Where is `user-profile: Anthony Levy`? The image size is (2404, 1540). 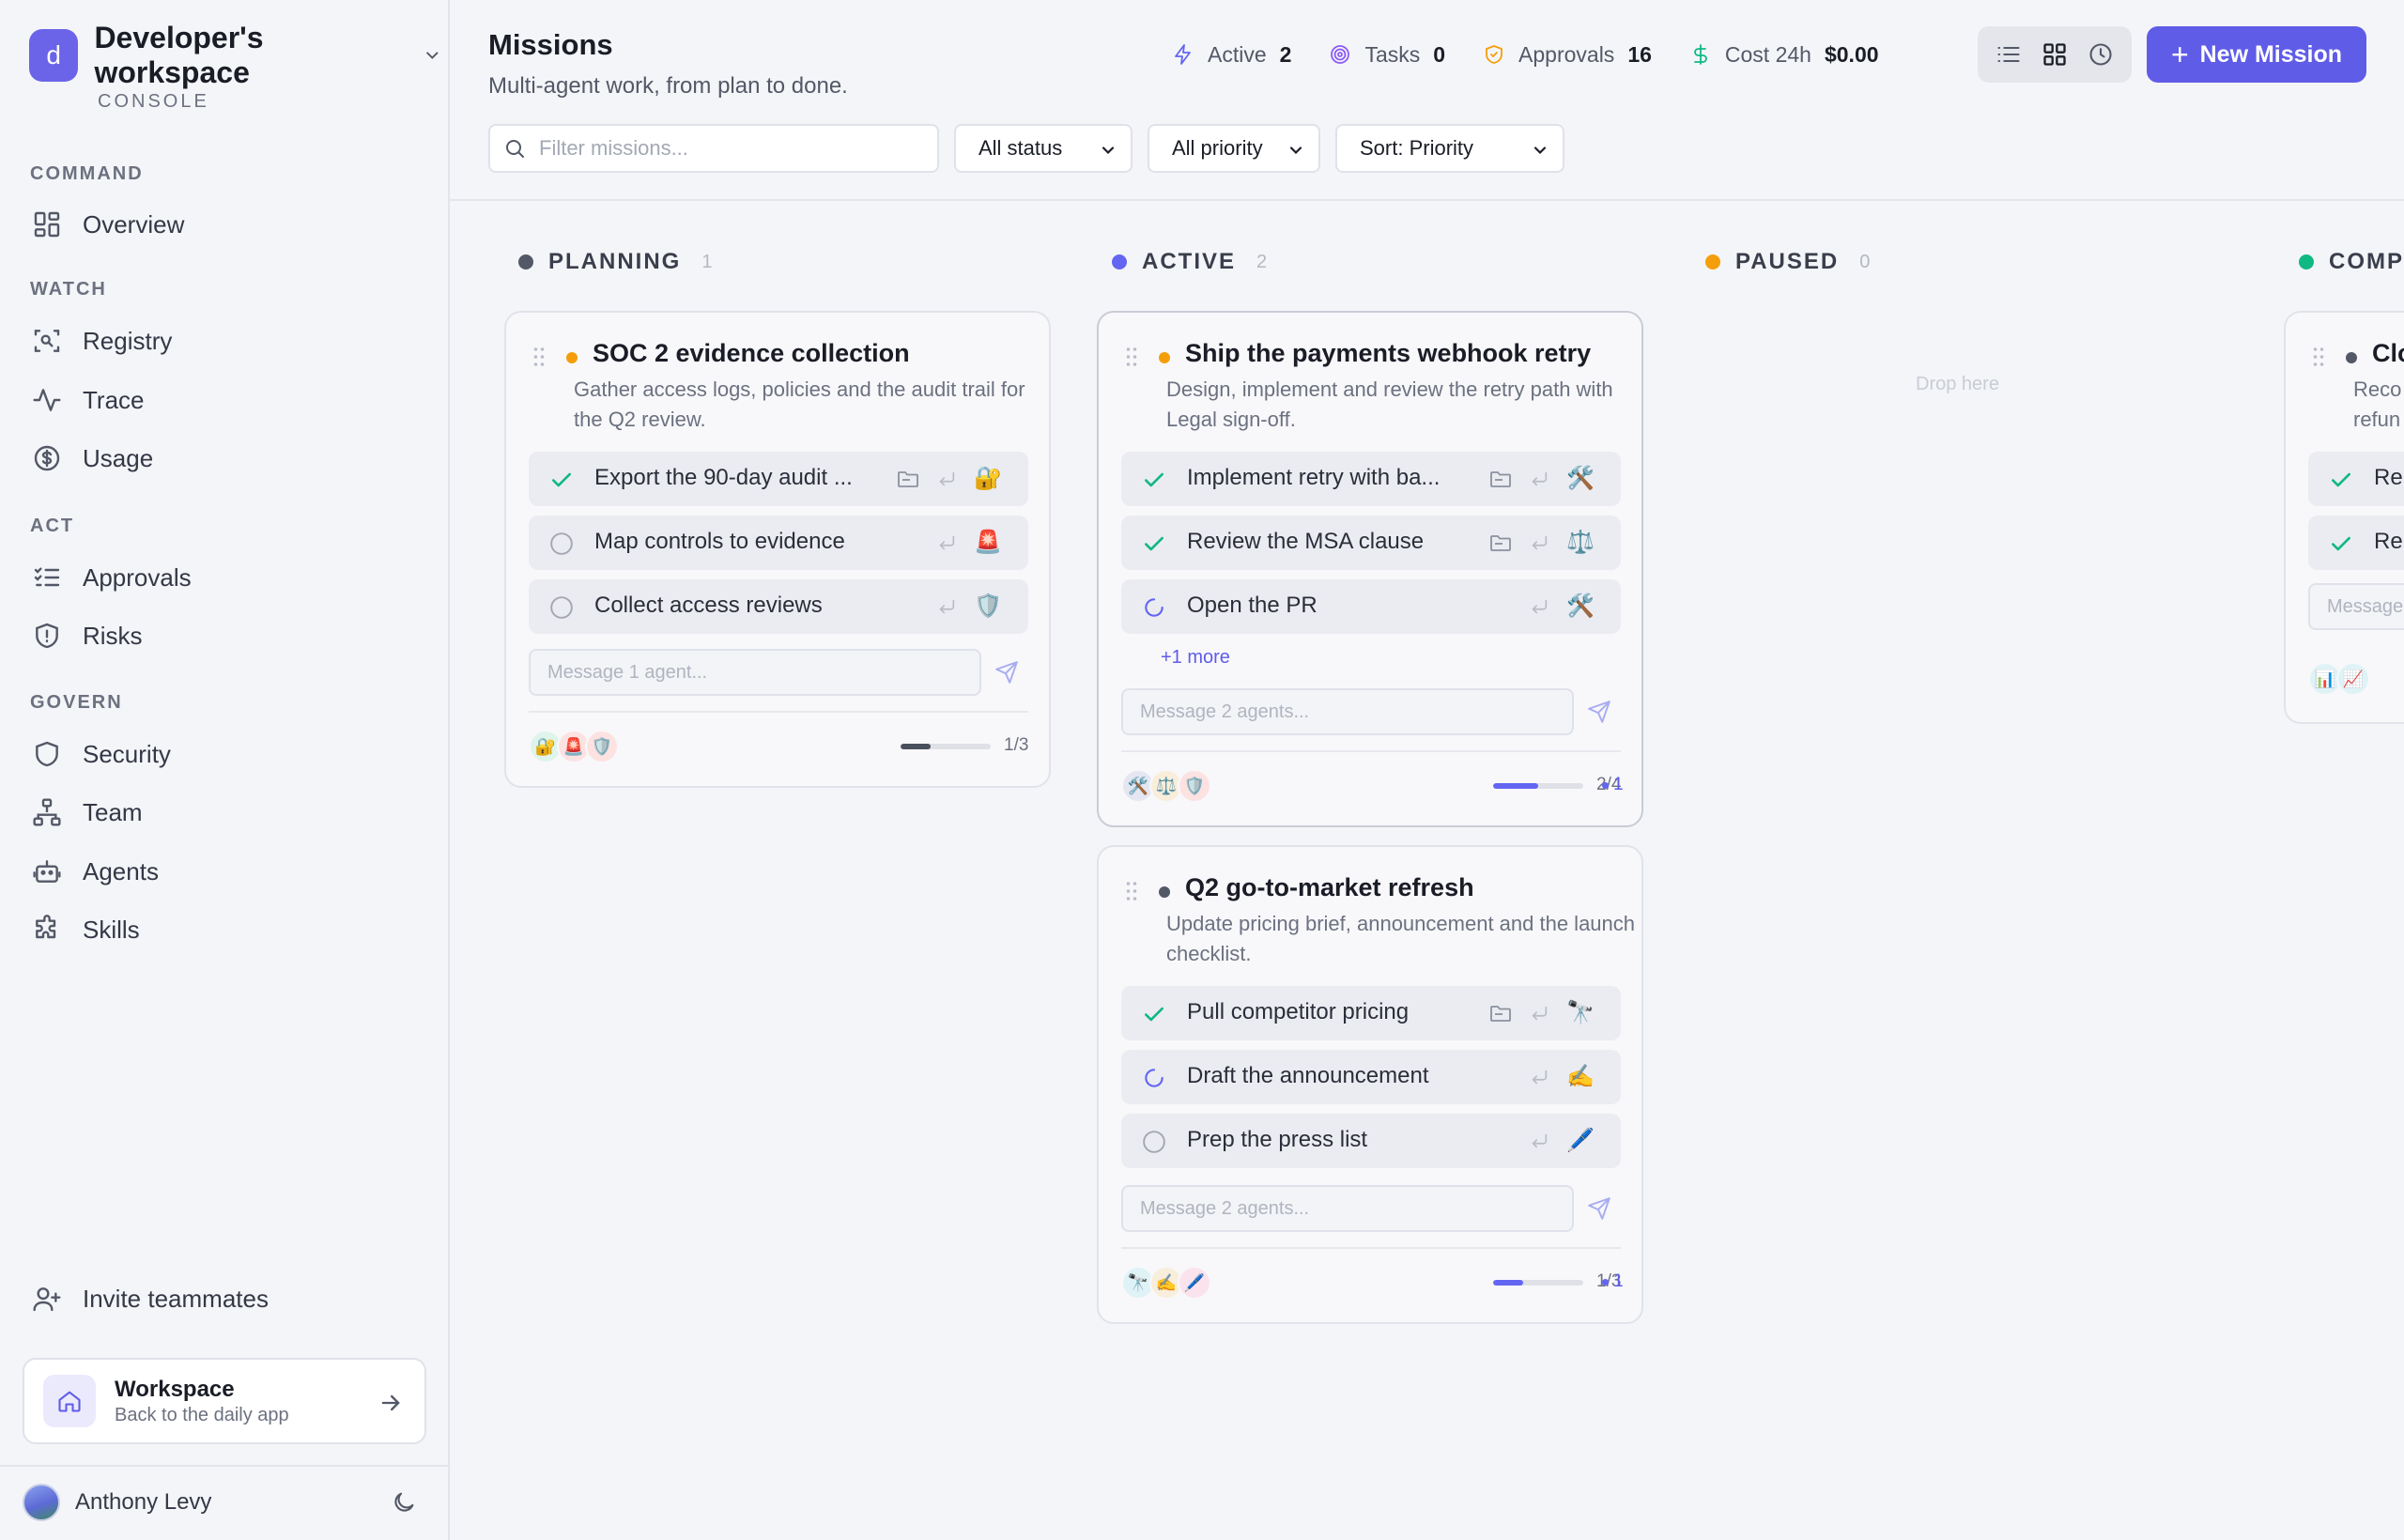
user-profile: Anthony Levy is located at coordinates (224, 1502).